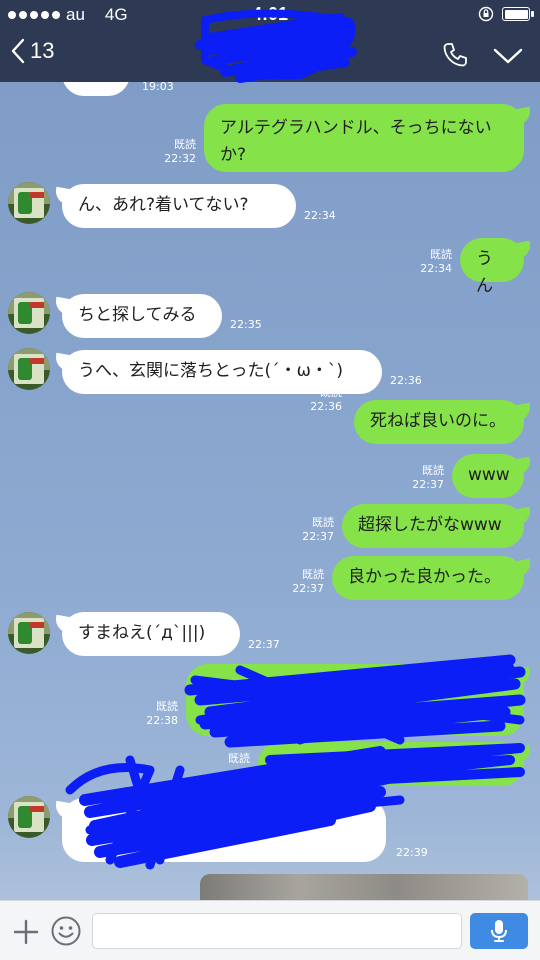 Image resolution: width=540 pixels, height=960 pixels. I want to click on back-button: 13, so click(32, 51).